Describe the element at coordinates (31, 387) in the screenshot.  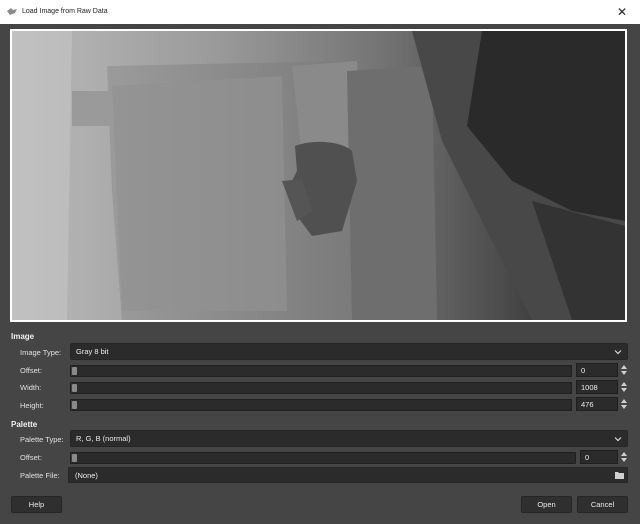
I see `width-label: Width:` at that location.